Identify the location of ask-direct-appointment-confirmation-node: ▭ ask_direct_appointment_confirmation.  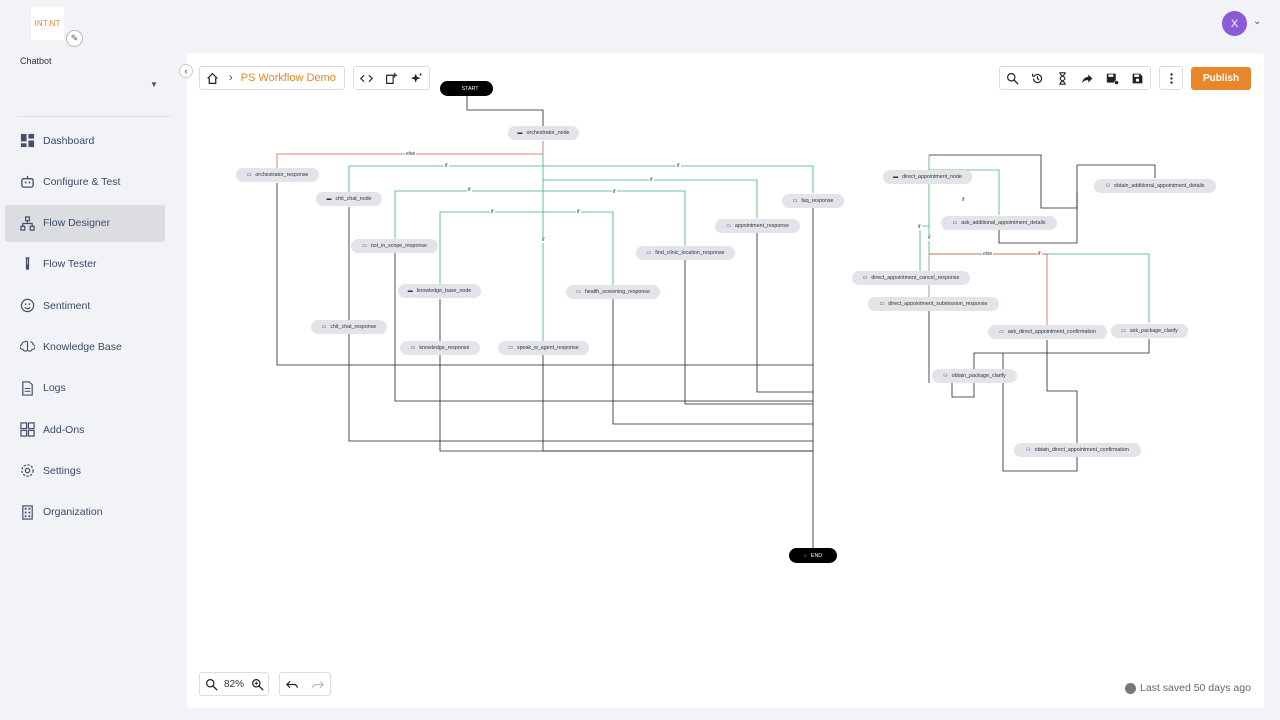
(1047, 332).